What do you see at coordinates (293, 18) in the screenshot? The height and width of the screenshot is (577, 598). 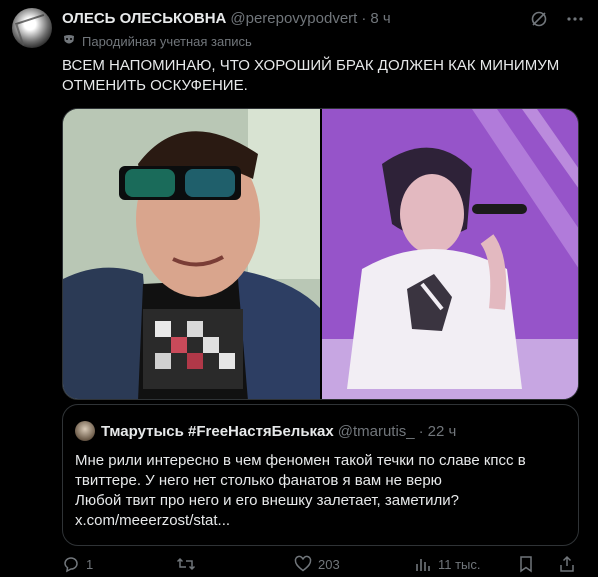 I see `user-handle: @perepovypodvert` at bounding box center [293, 18].